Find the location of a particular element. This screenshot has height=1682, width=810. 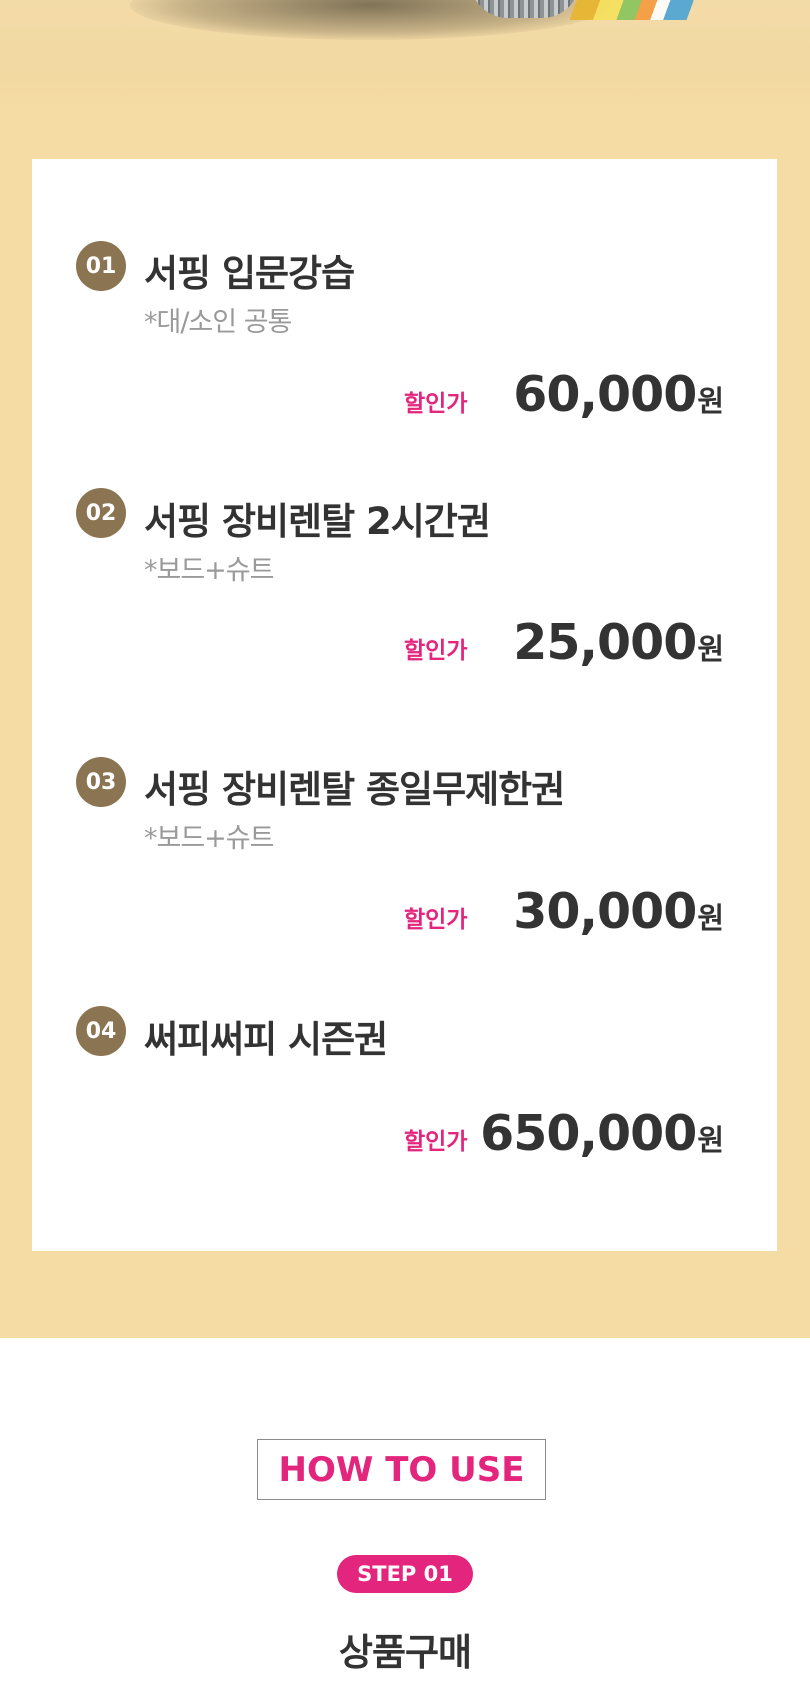

how-to-use-heading: HOW TO USE is located at coordinates (401, 1469).